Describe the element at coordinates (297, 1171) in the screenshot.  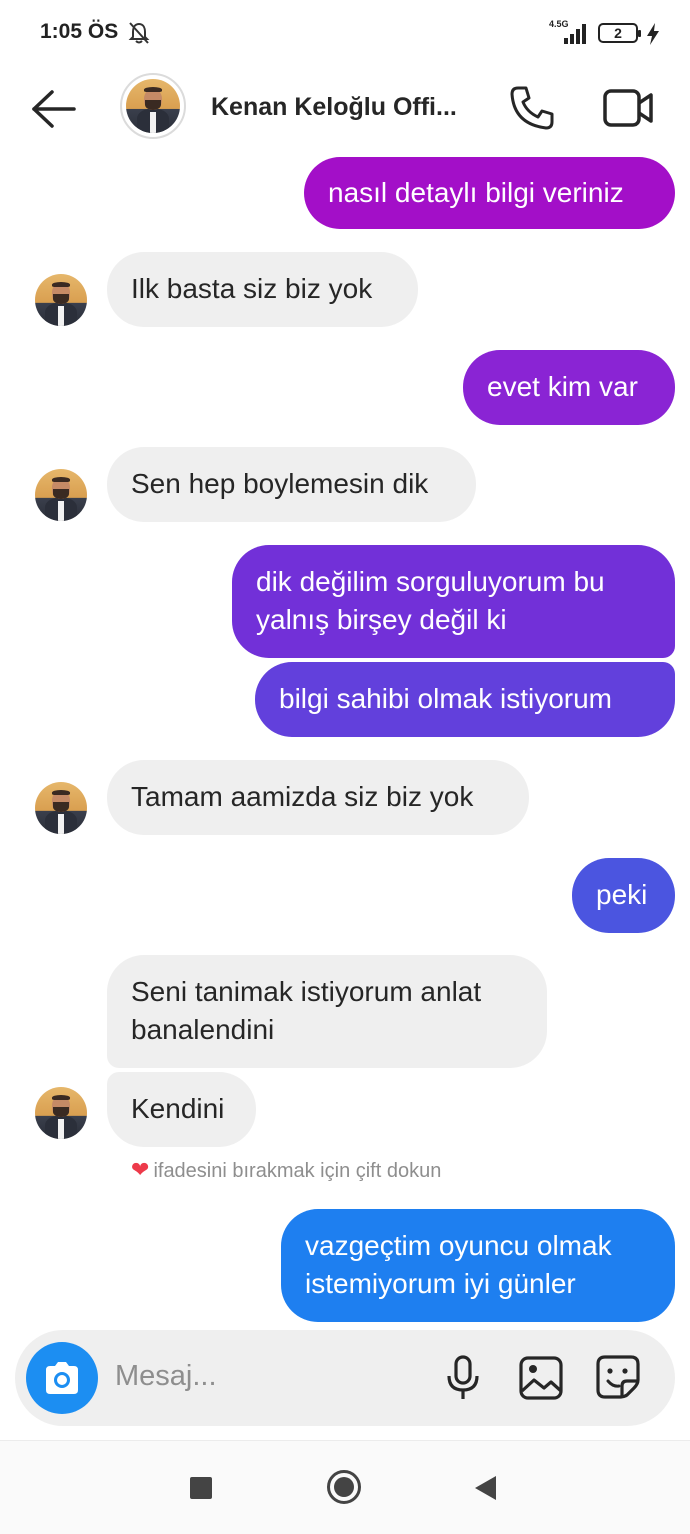
I see `reaction-hint-text: ifadesini bırakmak için çift dokun` at that location.